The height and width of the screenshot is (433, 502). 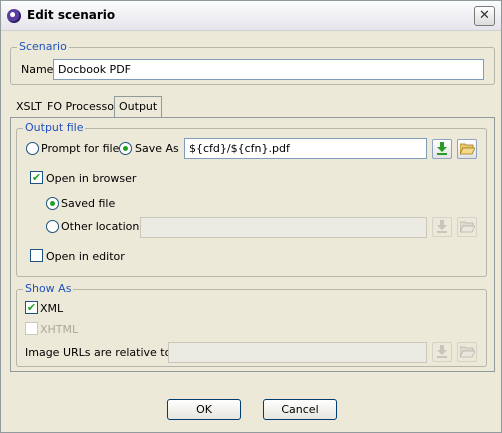 I want to click on open-in-editor-label: Open in editor, so click(x=85, y=256).